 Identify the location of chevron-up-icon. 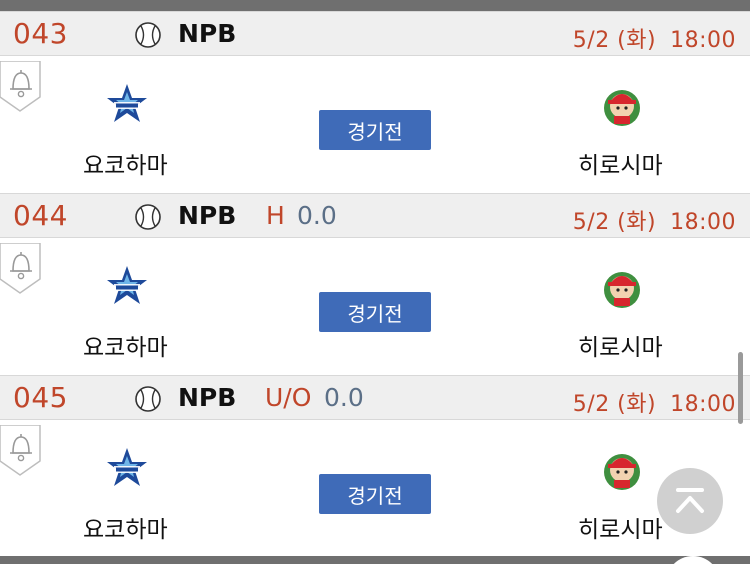
(690, 500).